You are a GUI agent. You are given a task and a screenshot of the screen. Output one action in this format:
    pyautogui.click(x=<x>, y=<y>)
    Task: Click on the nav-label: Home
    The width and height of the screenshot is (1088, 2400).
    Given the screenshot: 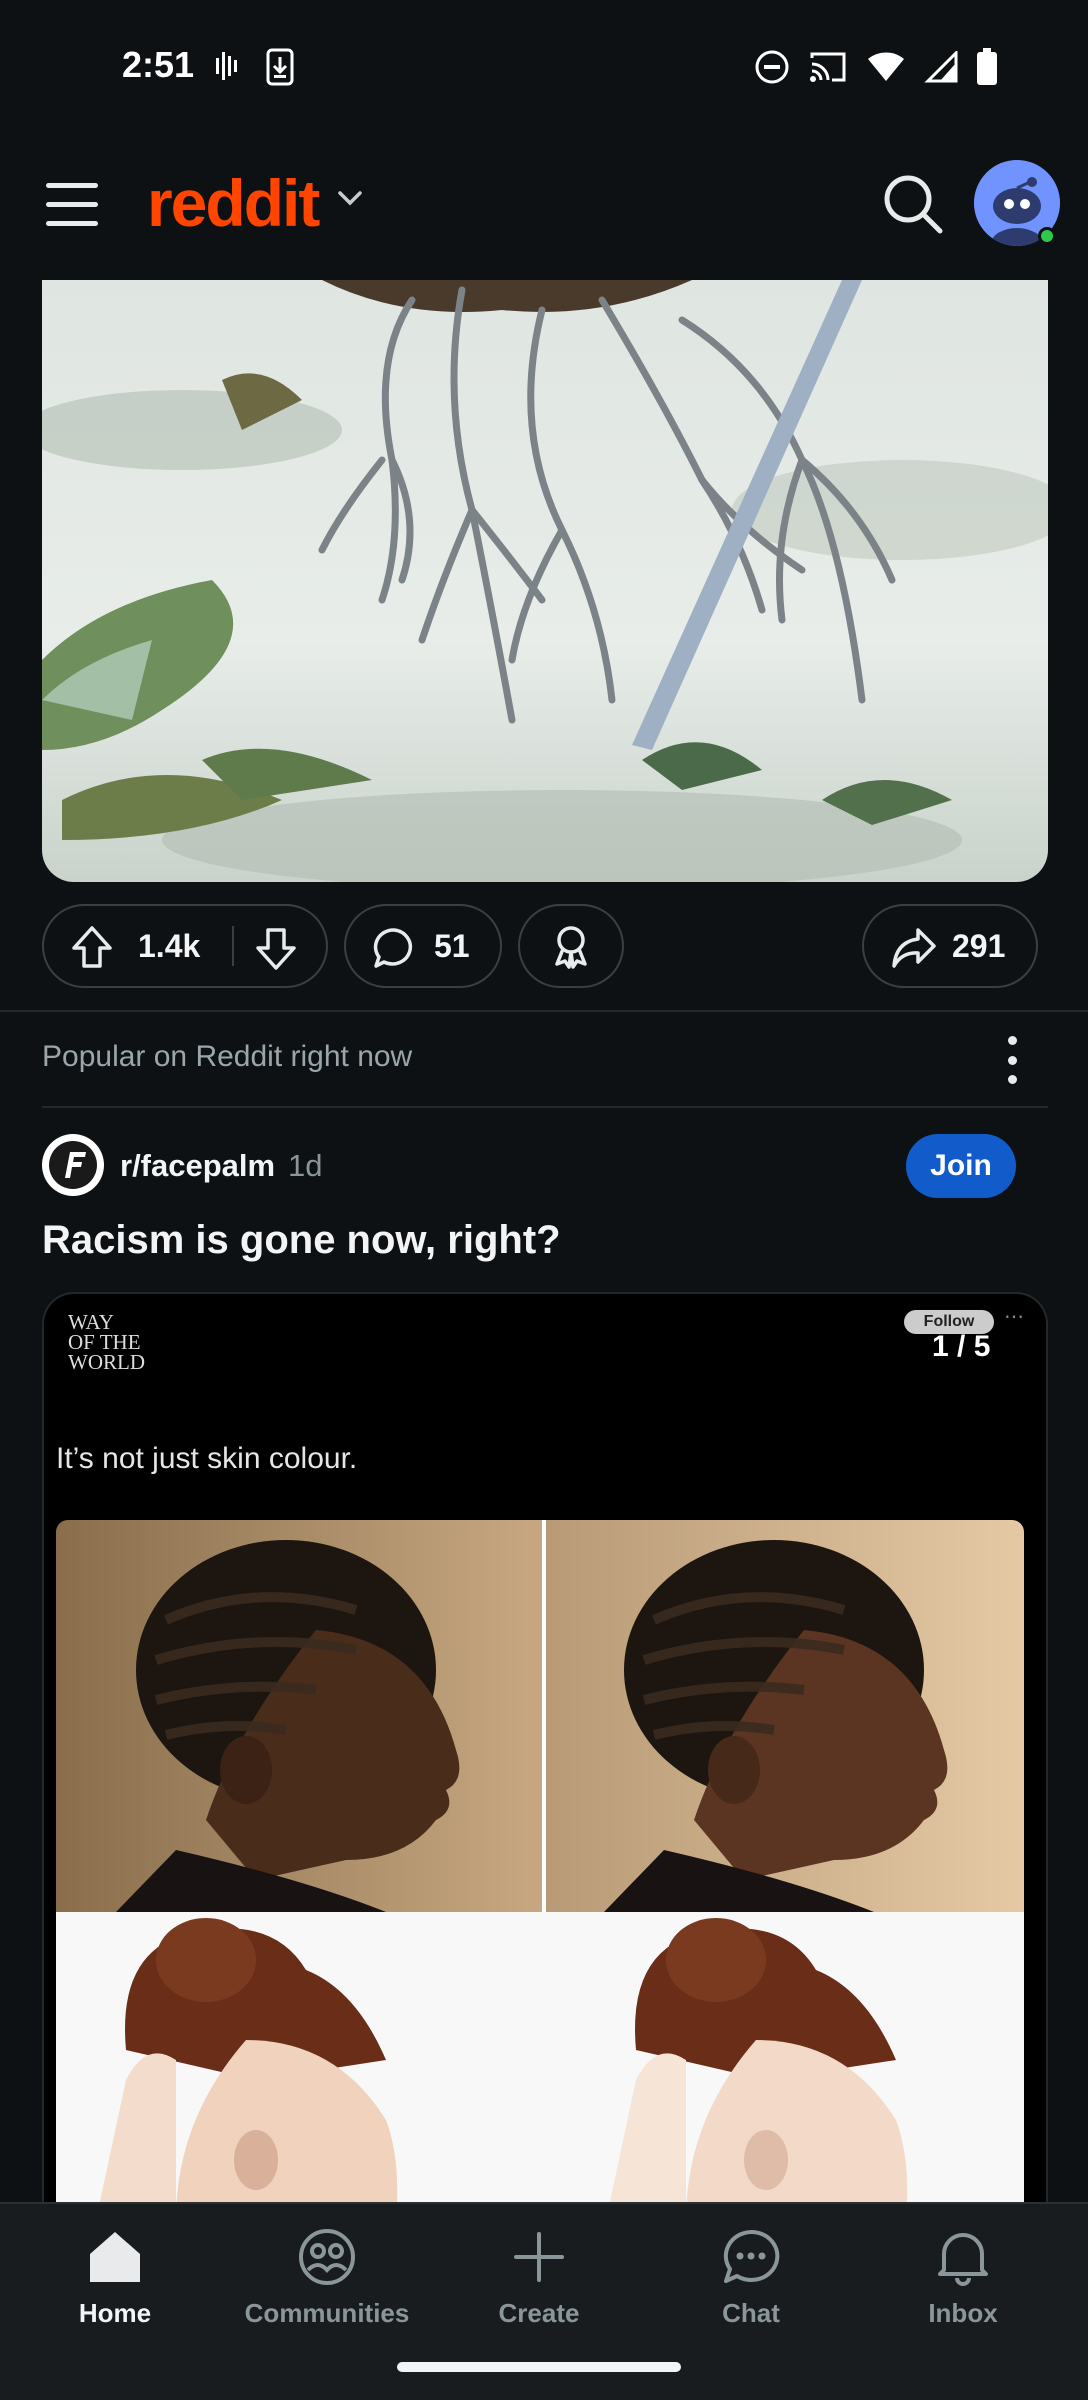 What is the action you would take?
    pyautogui.click(x=115, y=2313)
    